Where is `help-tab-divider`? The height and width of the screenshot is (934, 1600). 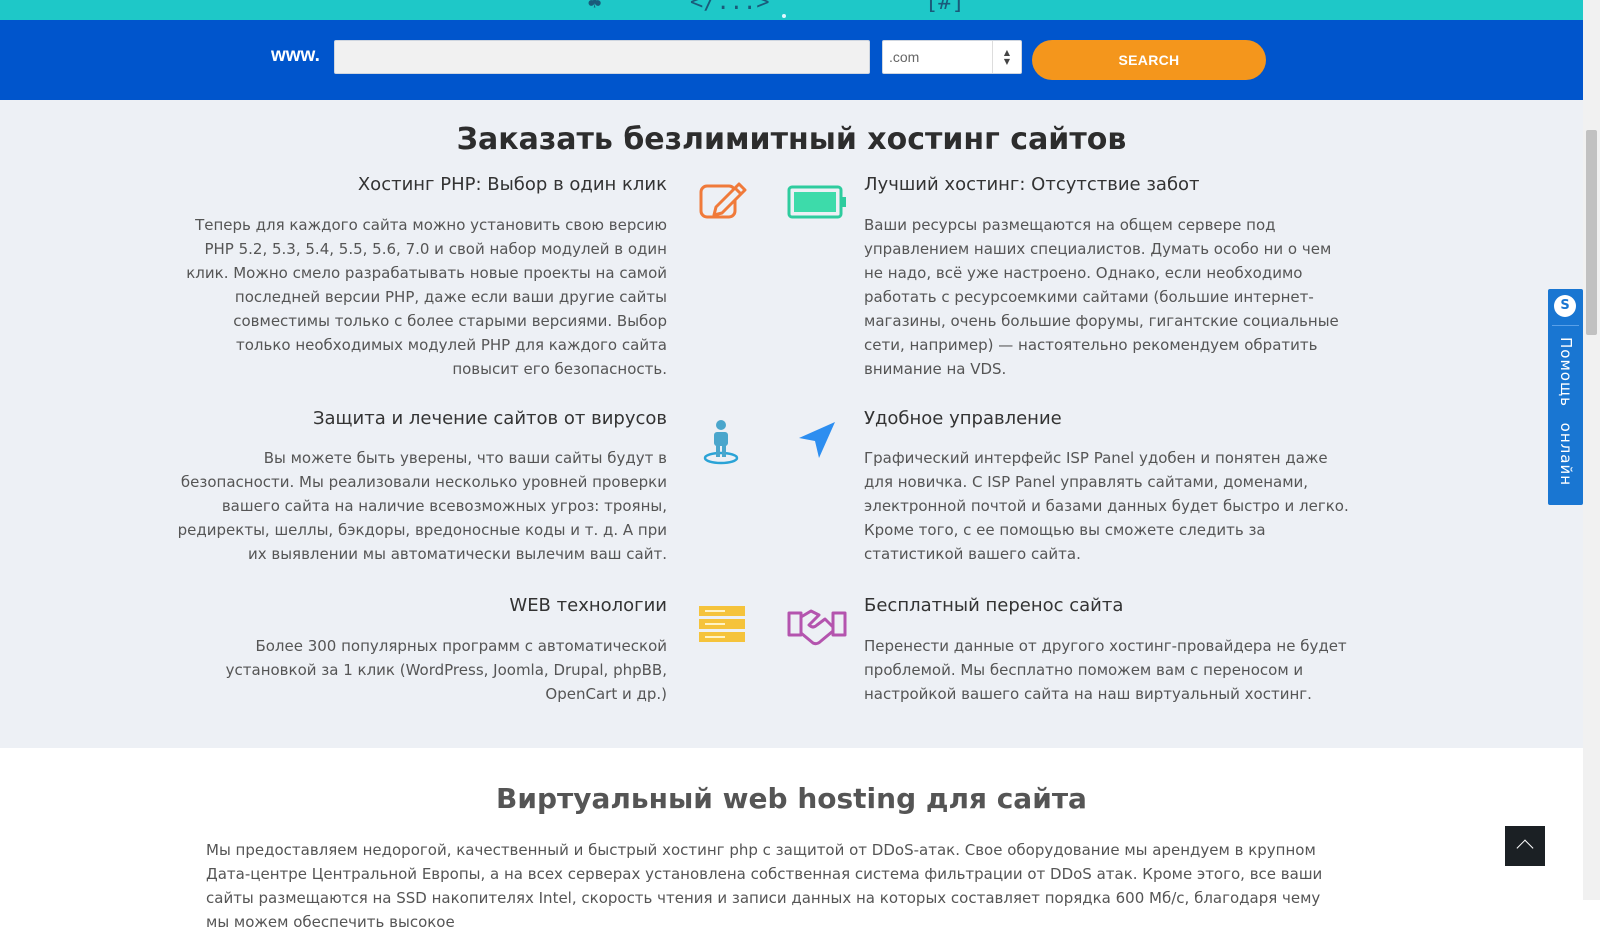
help-tab-divider is located at coordinates (1565, 325).